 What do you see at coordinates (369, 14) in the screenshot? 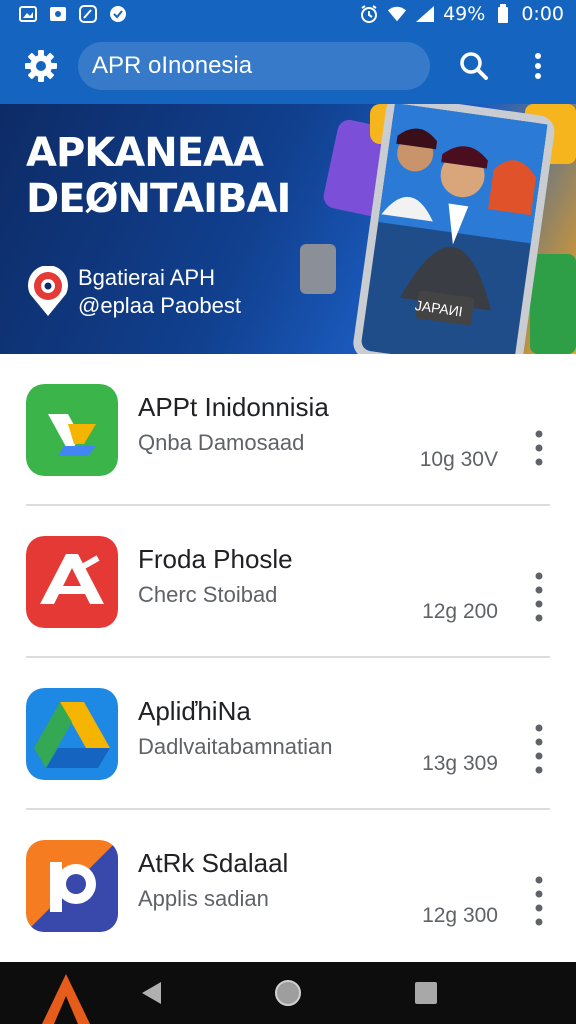
I see `alarm-icon` at bounding box center [369, 14].